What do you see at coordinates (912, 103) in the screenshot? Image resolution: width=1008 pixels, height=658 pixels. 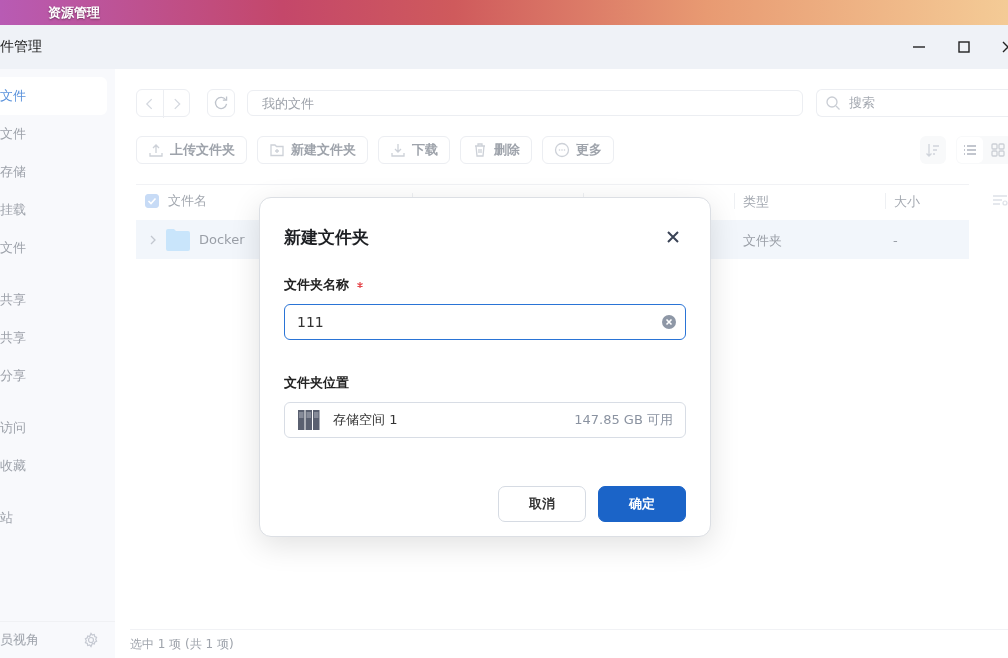 I see `search-field: 搜索` at bounding box center [912, 103].